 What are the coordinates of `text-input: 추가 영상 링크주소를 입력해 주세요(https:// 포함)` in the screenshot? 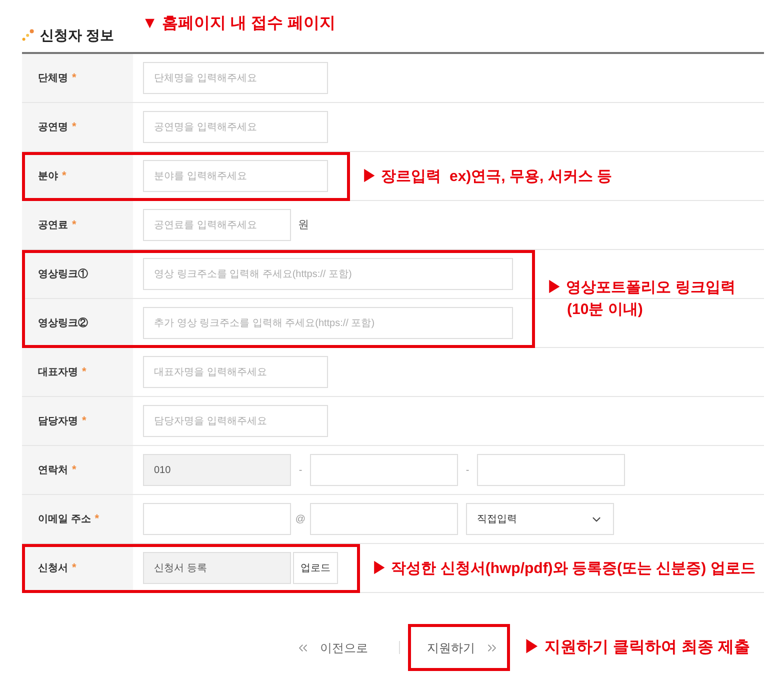 It's located at (328, 323).